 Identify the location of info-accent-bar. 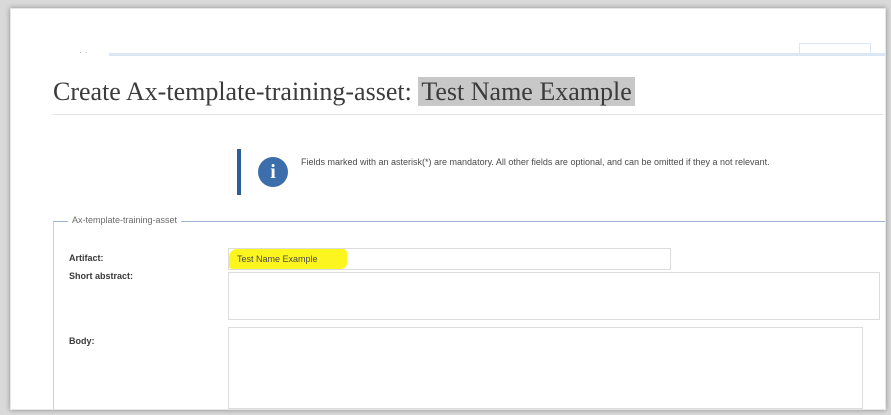
(239, 172).